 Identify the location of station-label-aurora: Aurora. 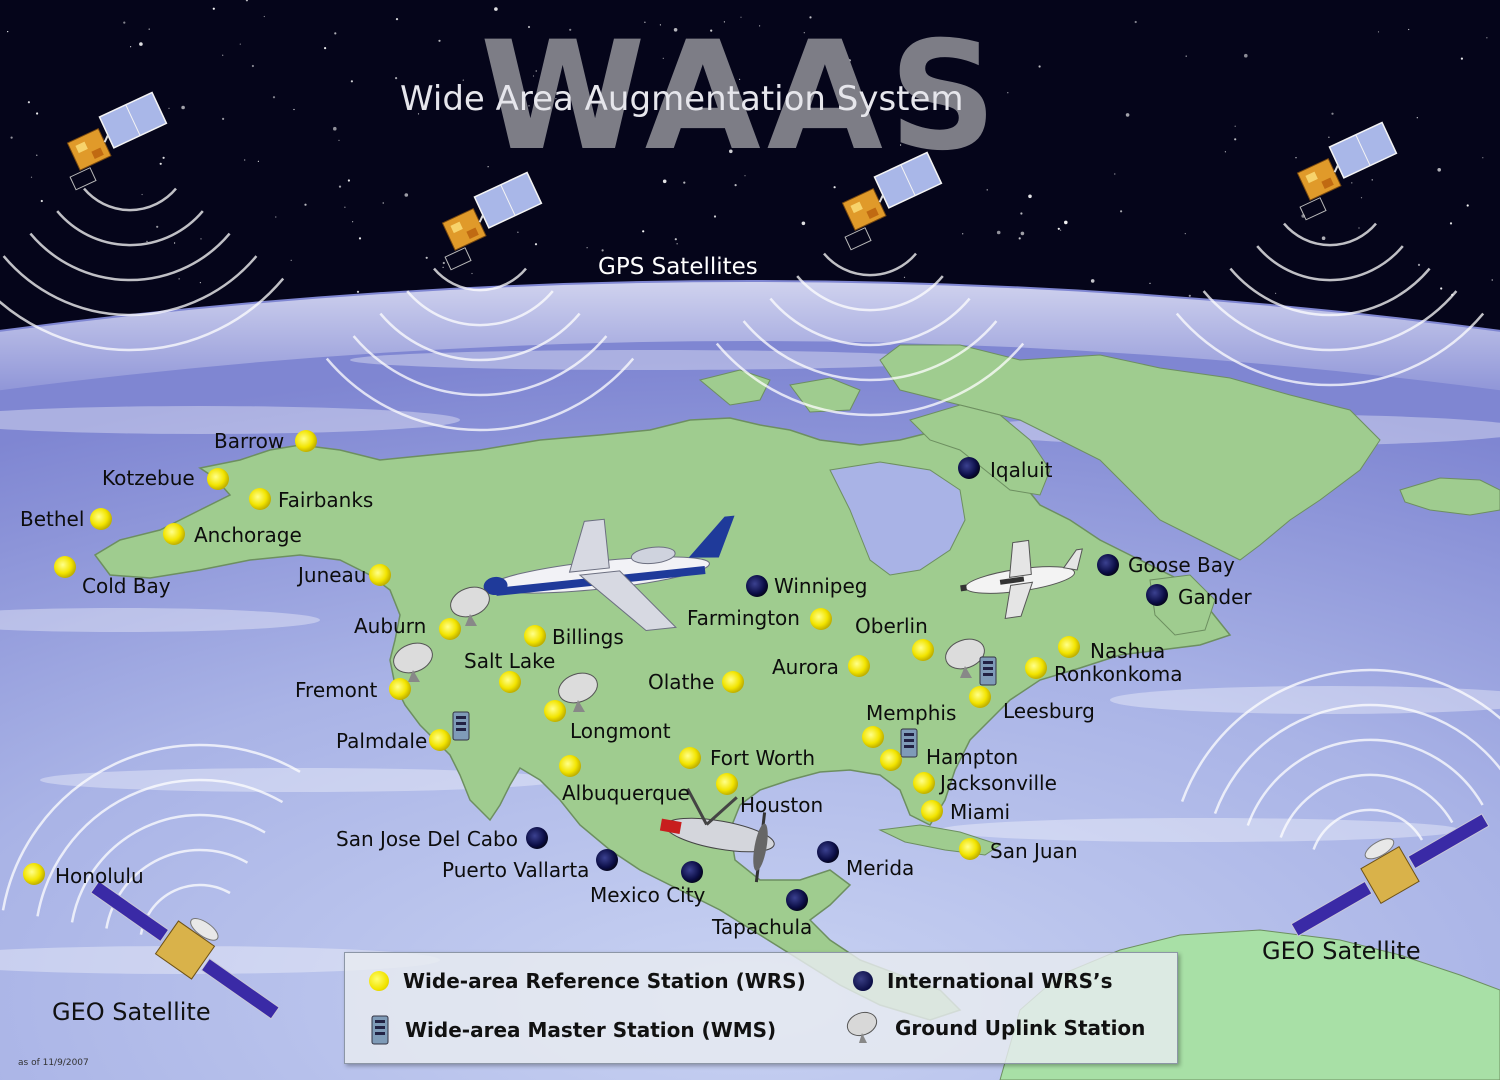
(805, 667).